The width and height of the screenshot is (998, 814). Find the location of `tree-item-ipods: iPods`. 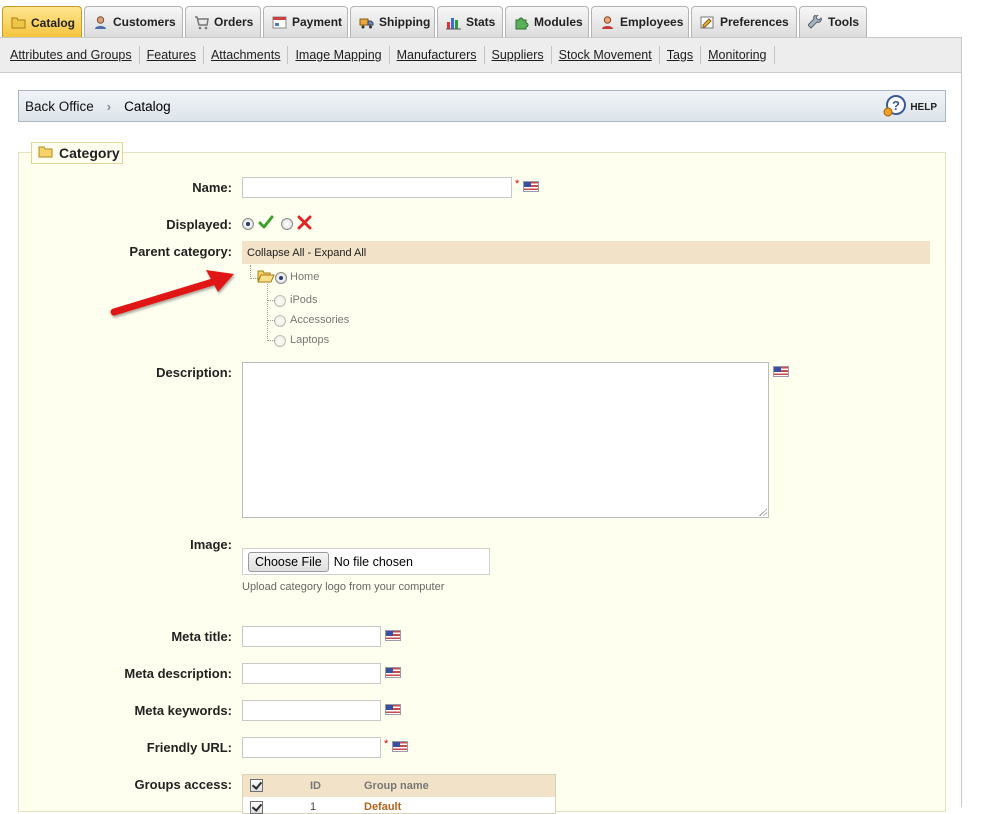

tree-item-ipods: iPods is located at coordinates (304, 300).